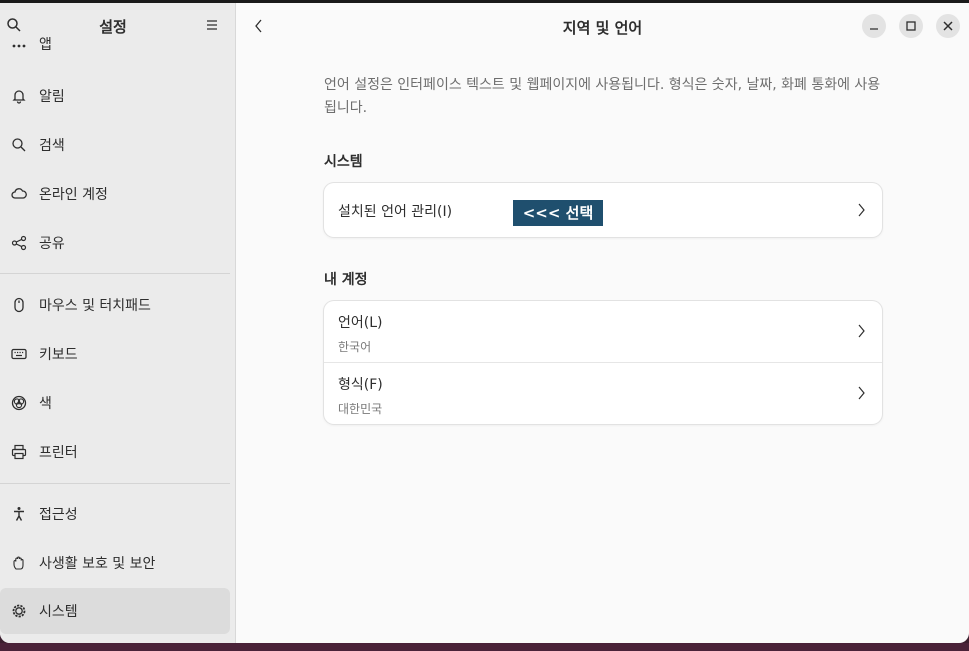 The height and width of the screenshot is (651, 969). I want to click on keyboard-icon, so click(19, 354).